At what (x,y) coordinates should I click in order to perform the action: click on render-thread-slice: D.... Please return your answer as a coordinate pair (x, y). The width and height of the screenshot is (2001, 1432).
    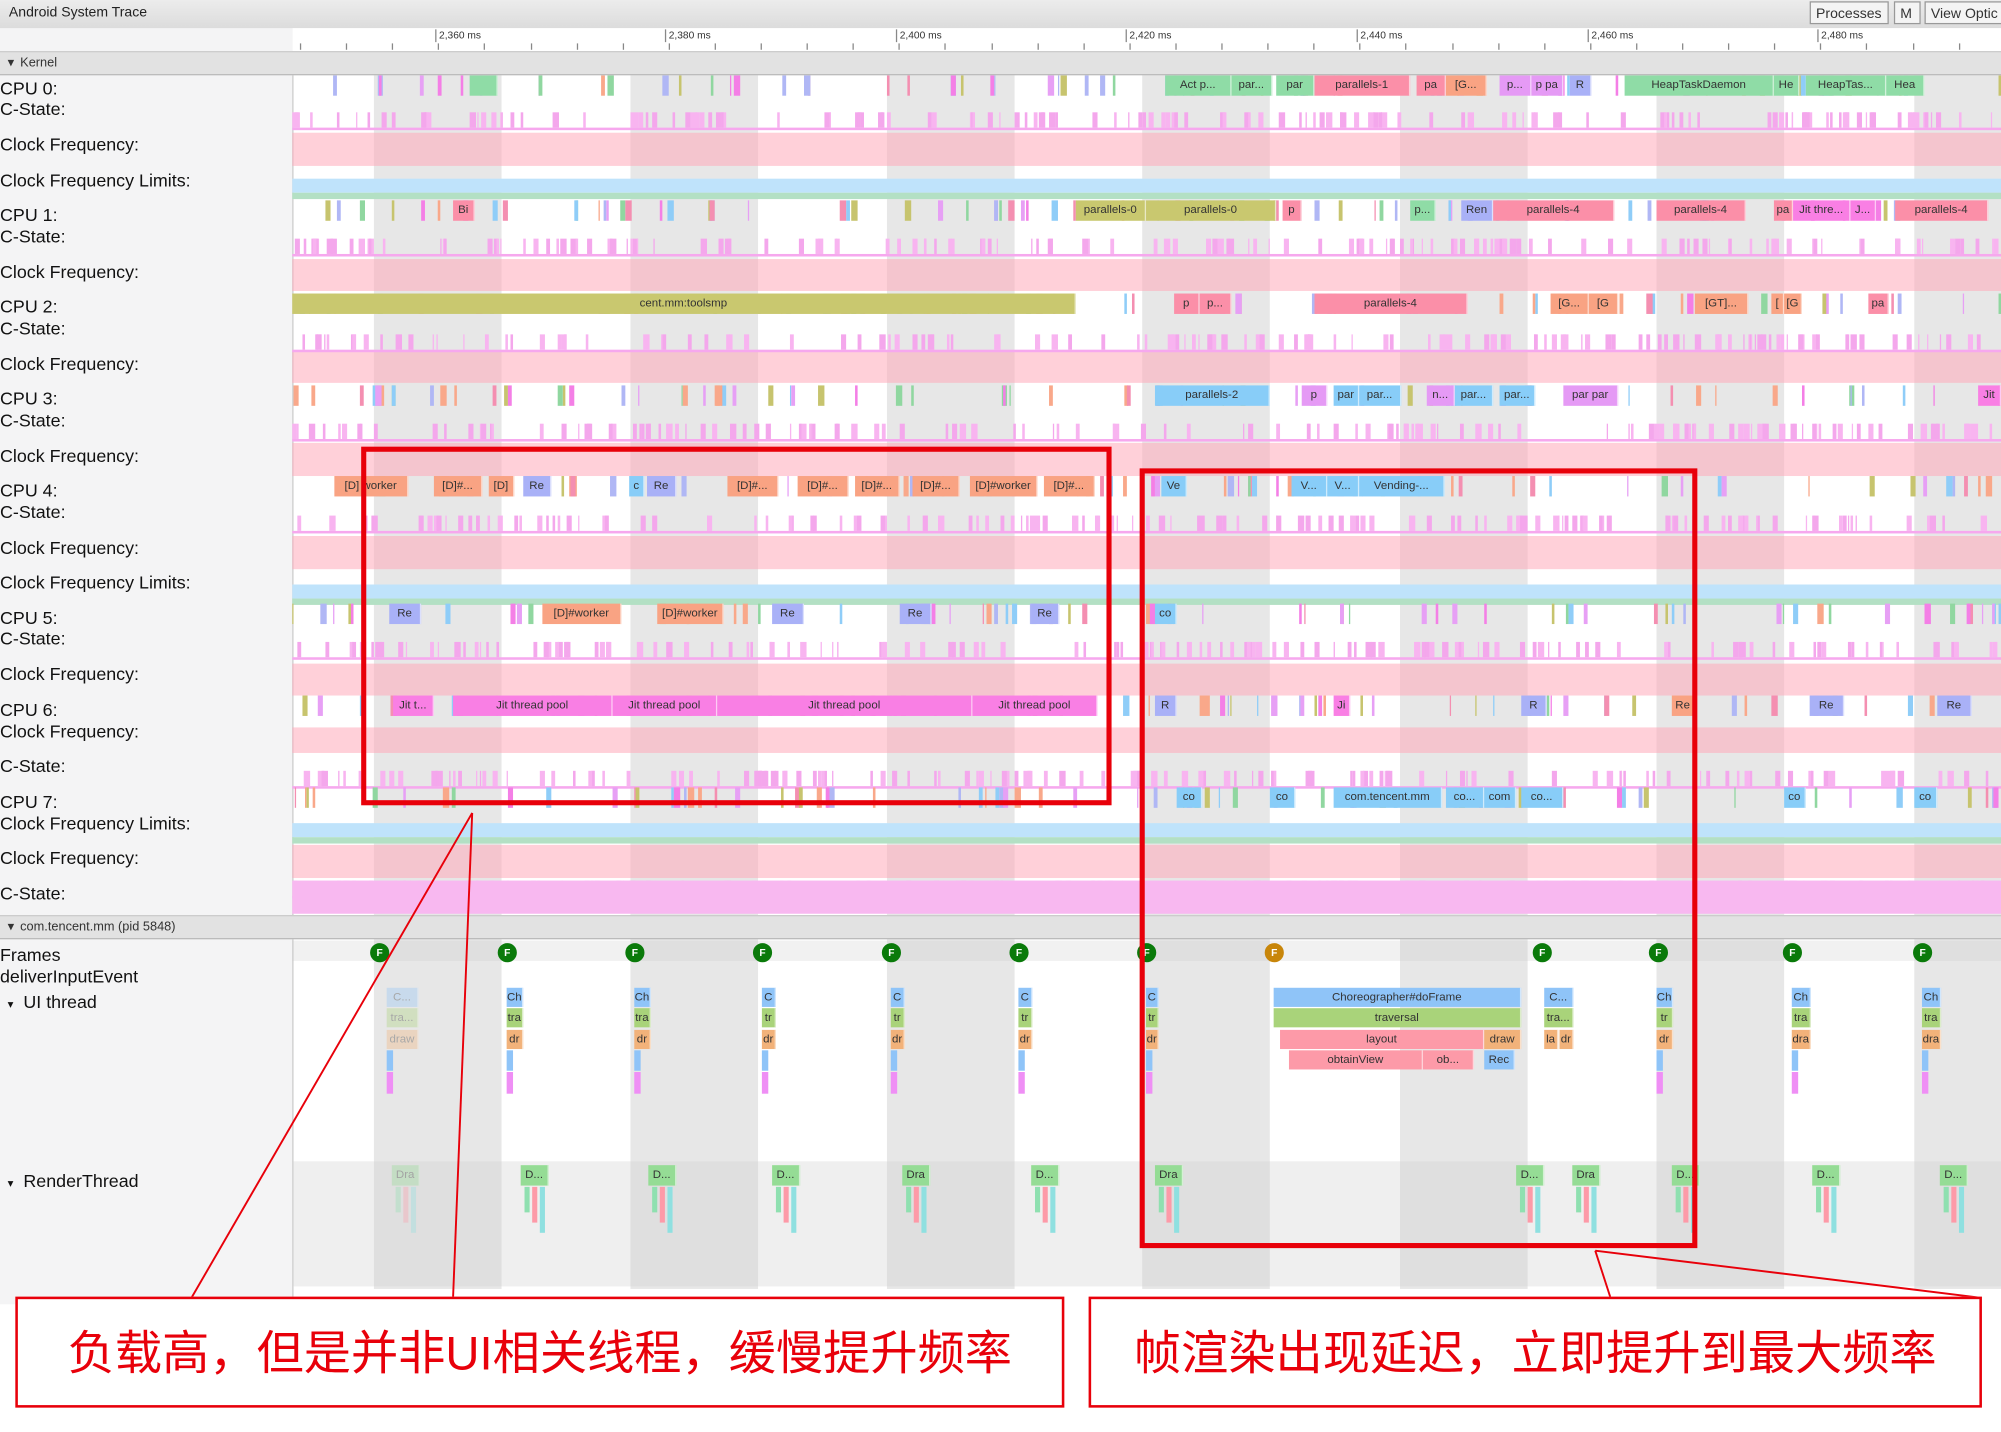
    Looking at the image, I should click on (1530, 1175).